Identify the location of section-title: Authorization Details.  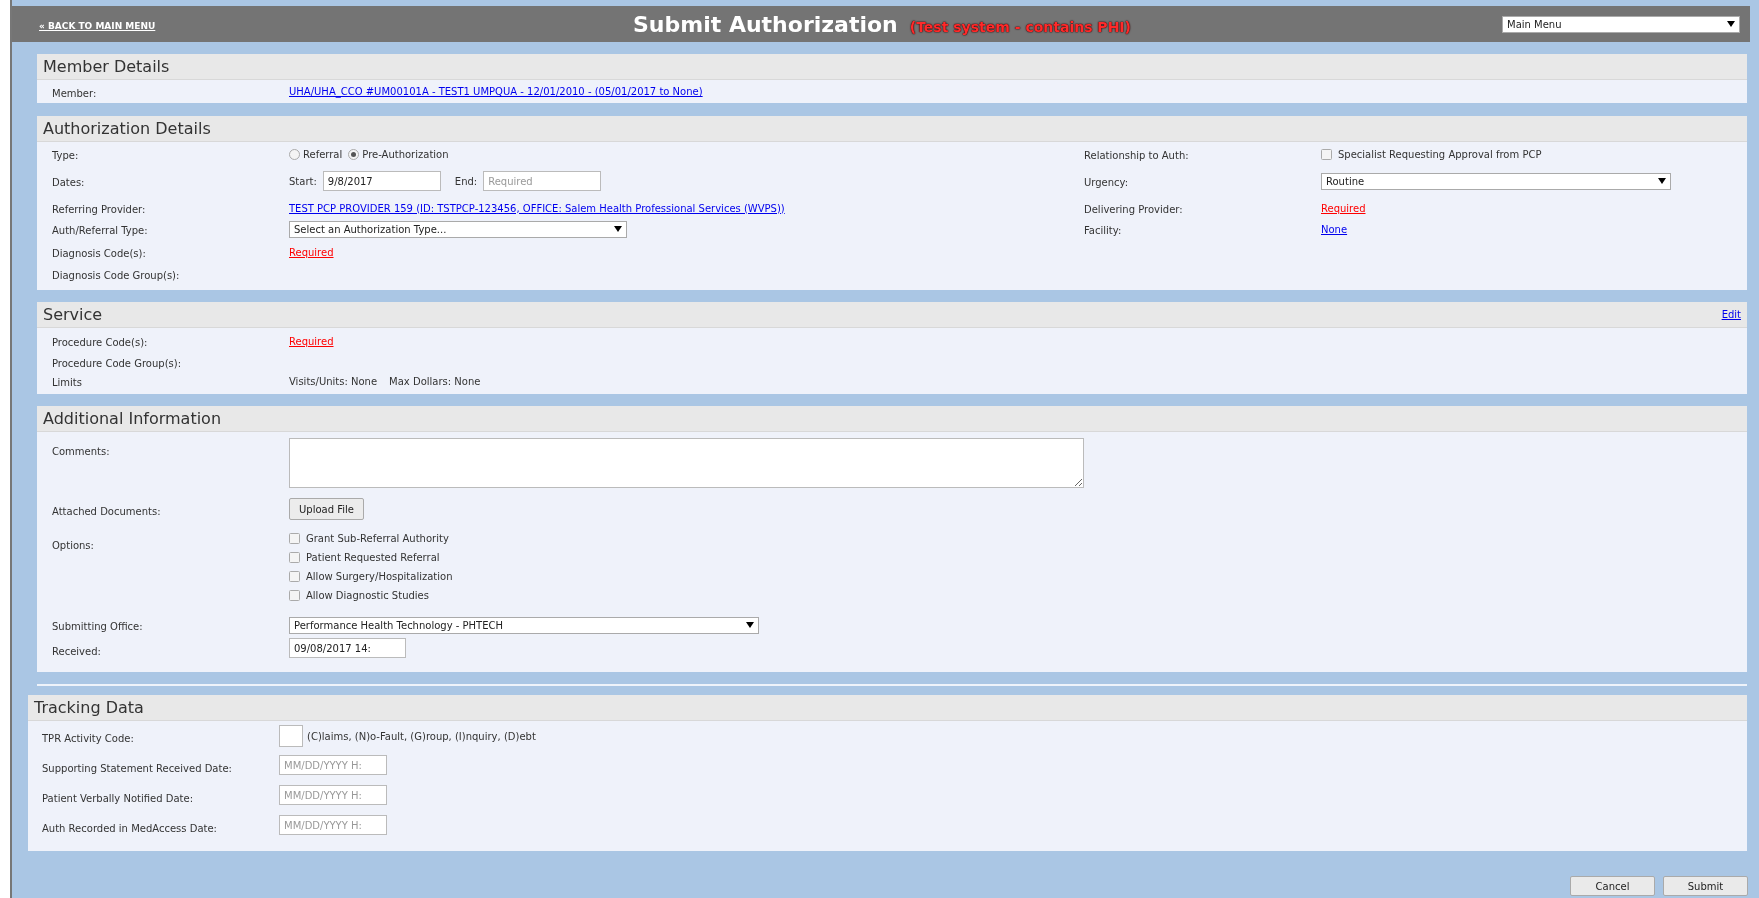
(127, 128).